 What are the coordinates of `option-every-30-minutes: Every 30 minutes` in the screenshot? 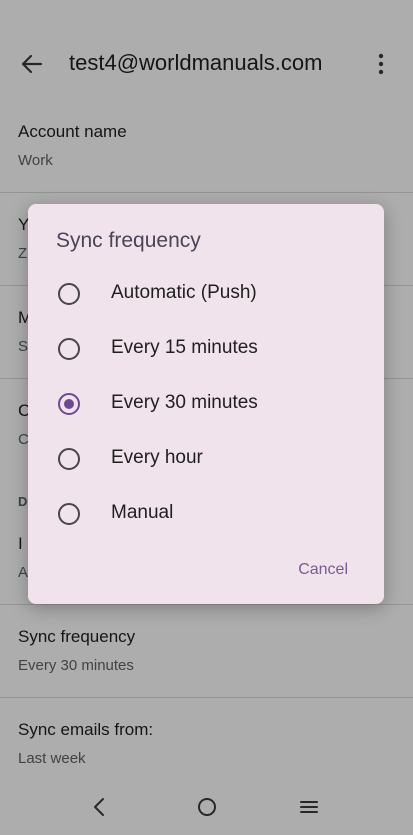 It's located at (206, 403).